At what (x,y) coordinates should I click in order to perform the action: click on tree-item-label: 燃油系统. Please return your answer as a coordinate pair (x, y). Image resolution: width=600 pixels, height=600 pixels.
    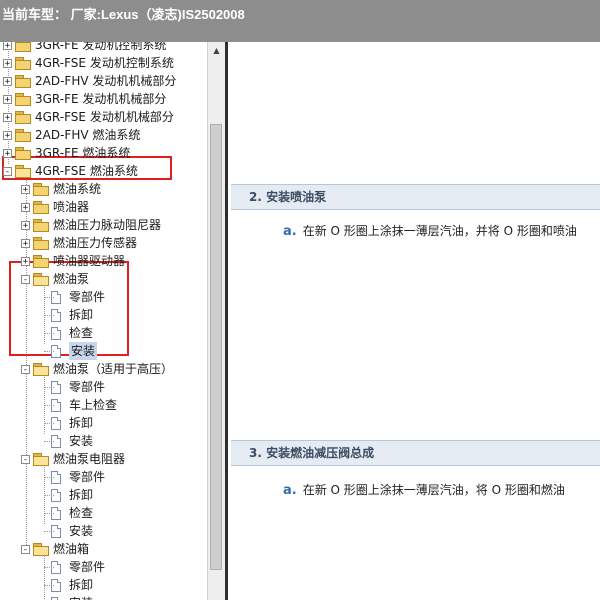
    Looking at the image, I should click on (77, 189).